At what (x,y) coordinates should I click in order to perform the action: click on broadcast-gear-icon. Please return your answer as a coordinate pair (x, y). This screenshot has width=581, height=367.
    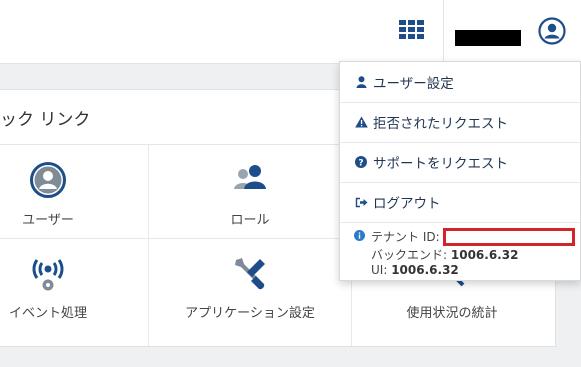
    Looking at the image, I should click on (48, 275).